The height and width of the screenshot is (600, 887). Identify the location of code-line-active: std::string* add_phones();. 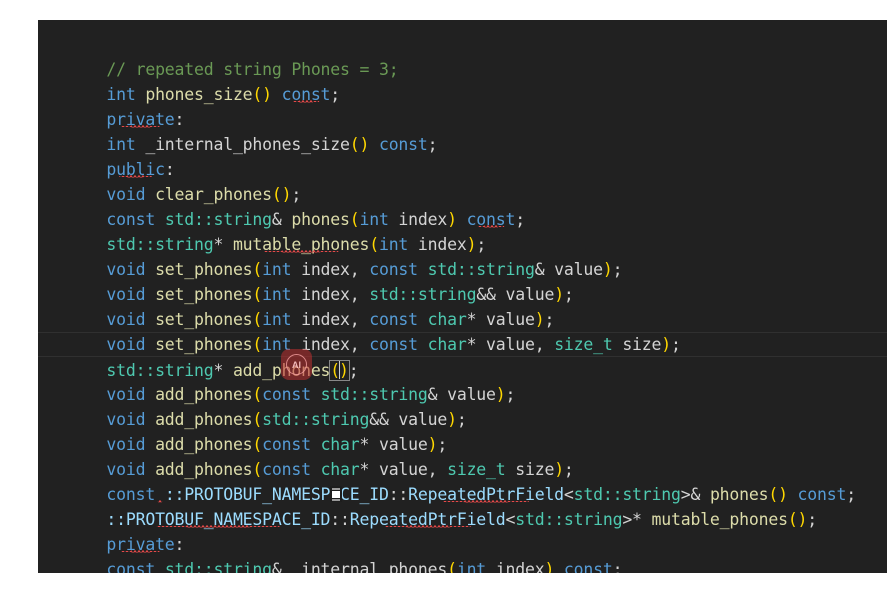
(462, 356).